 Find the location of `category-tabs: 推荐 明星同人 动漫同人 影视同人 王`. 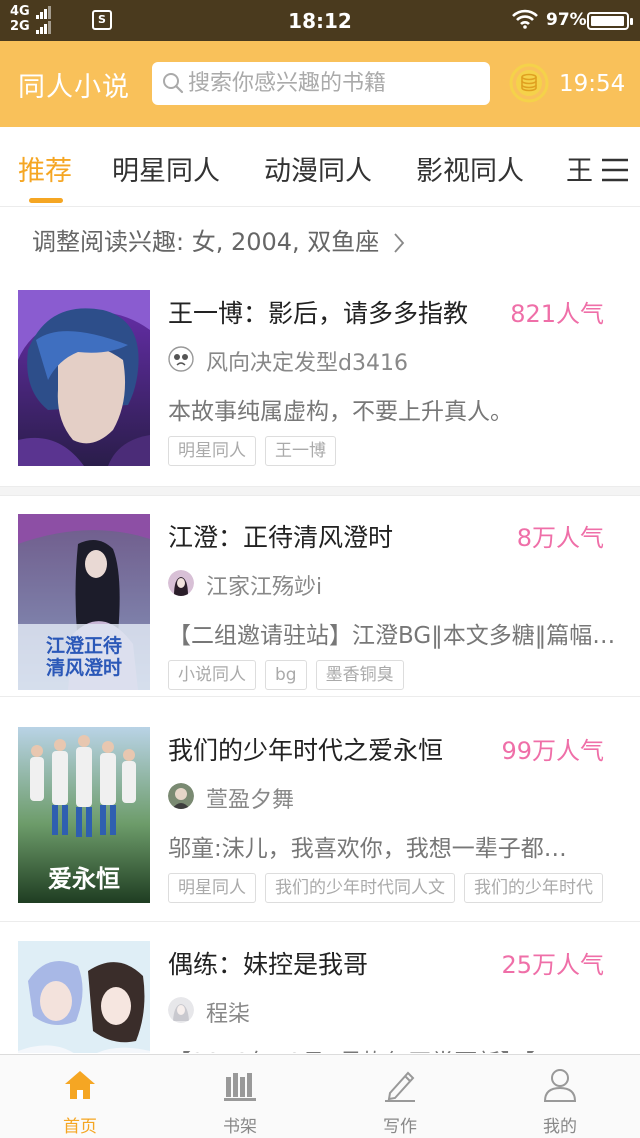

category-tabs: 推荐 明星同人 动漫同人 影视同人 王 is located at coordinates (320, 167).